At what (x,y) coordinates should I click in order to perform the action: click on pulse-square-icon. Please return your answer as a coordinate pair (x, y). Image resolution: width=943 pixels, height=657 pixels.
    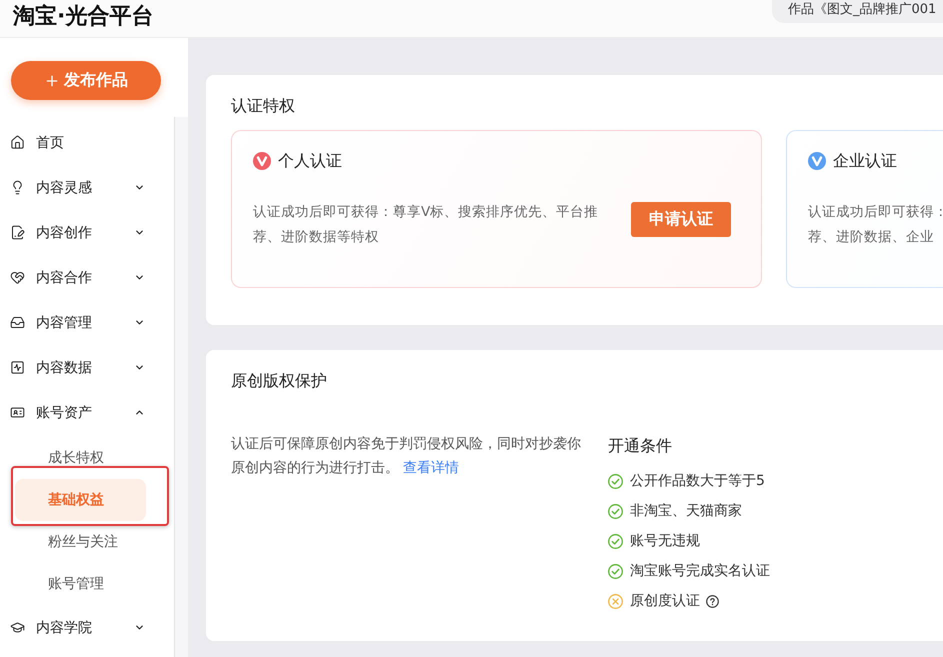
    Looking at the image, I should click on (17, 367).